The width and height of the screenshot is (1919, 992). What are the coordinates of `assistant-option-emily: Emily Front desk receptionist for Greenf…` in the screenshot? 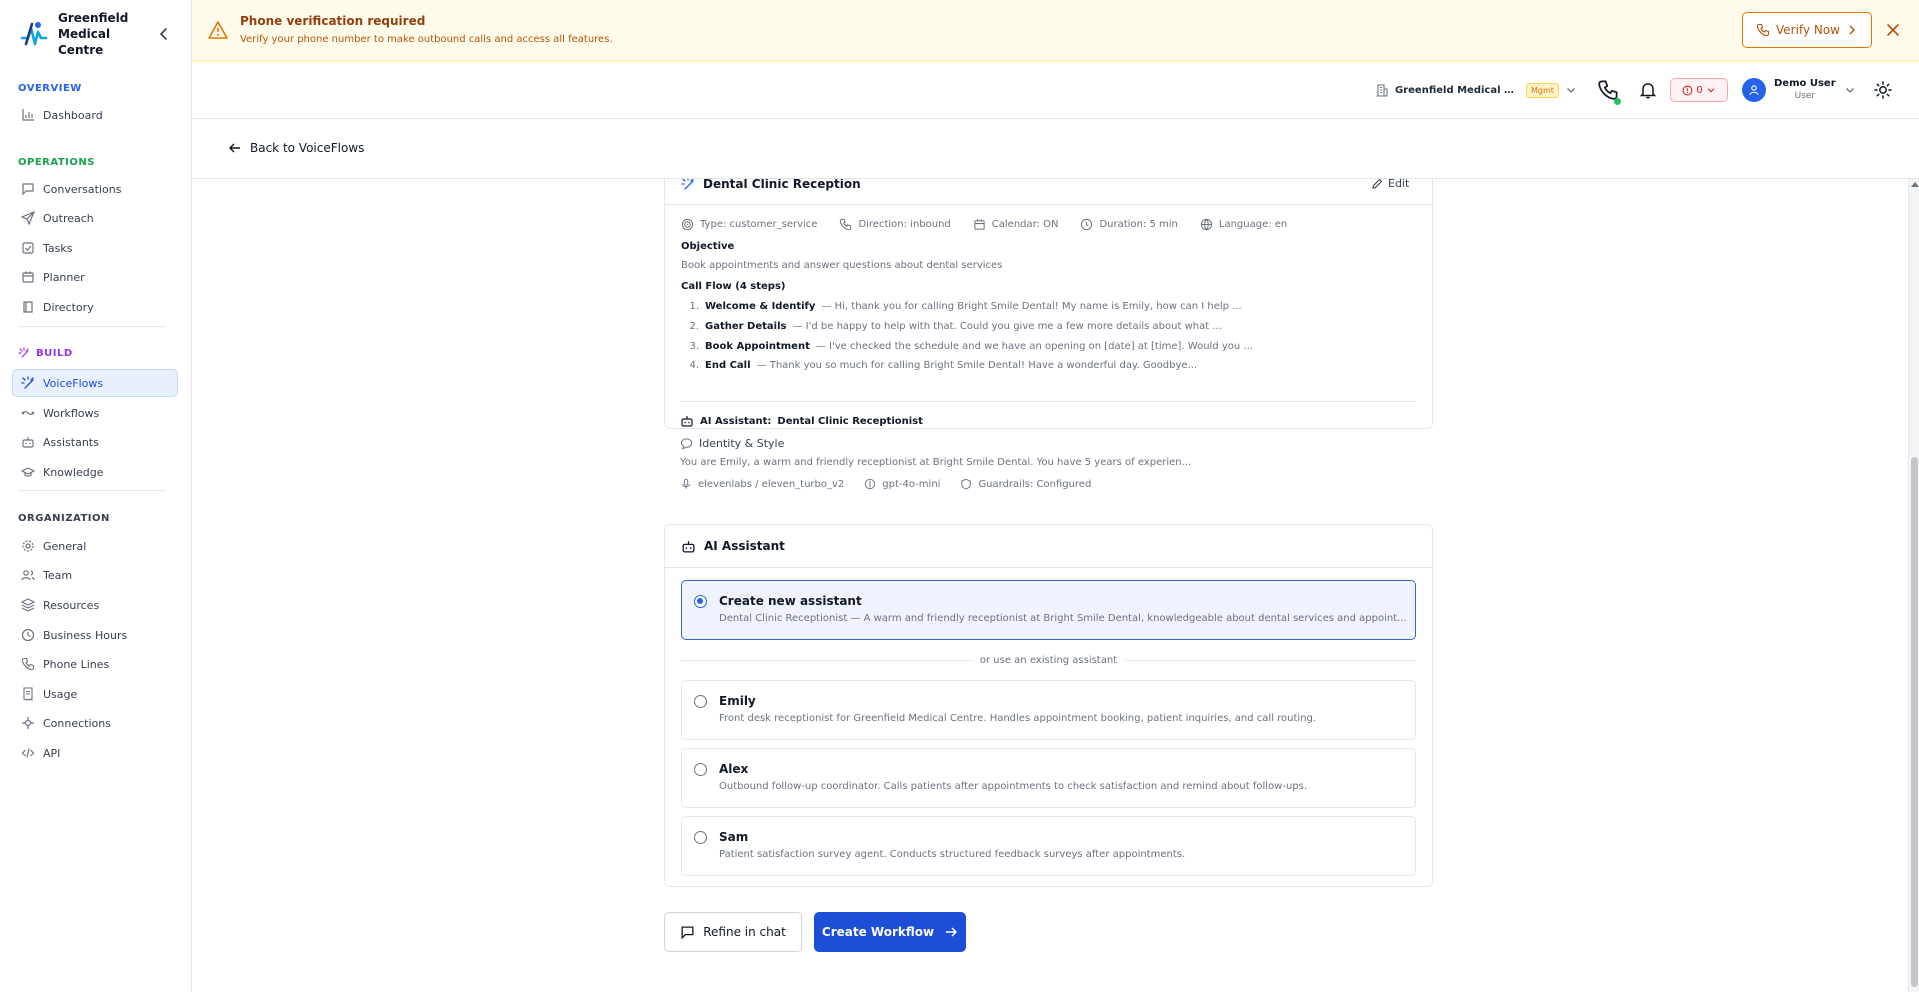 It's located at (1048, 710).